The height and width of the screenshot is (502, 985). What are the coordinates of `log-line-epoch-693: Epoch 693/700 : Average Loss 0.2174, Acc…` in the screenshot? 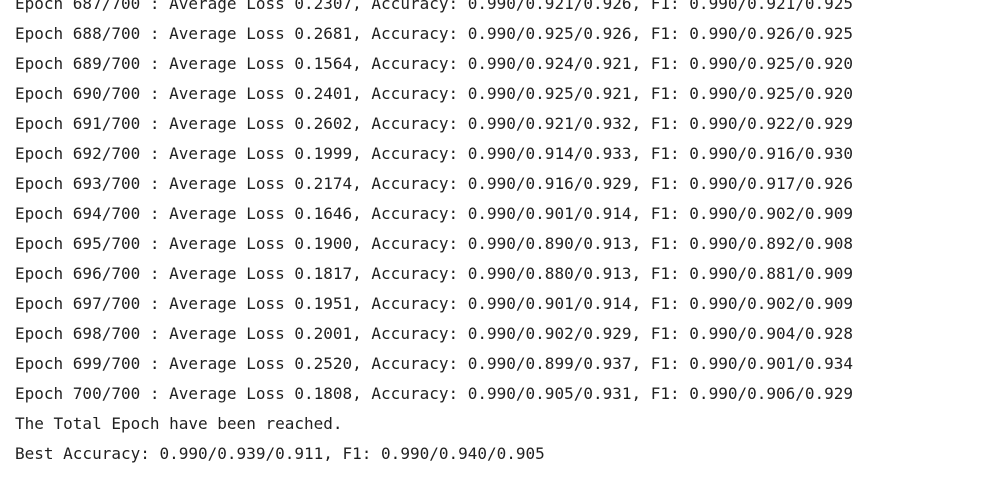 It's located at (434, 183).